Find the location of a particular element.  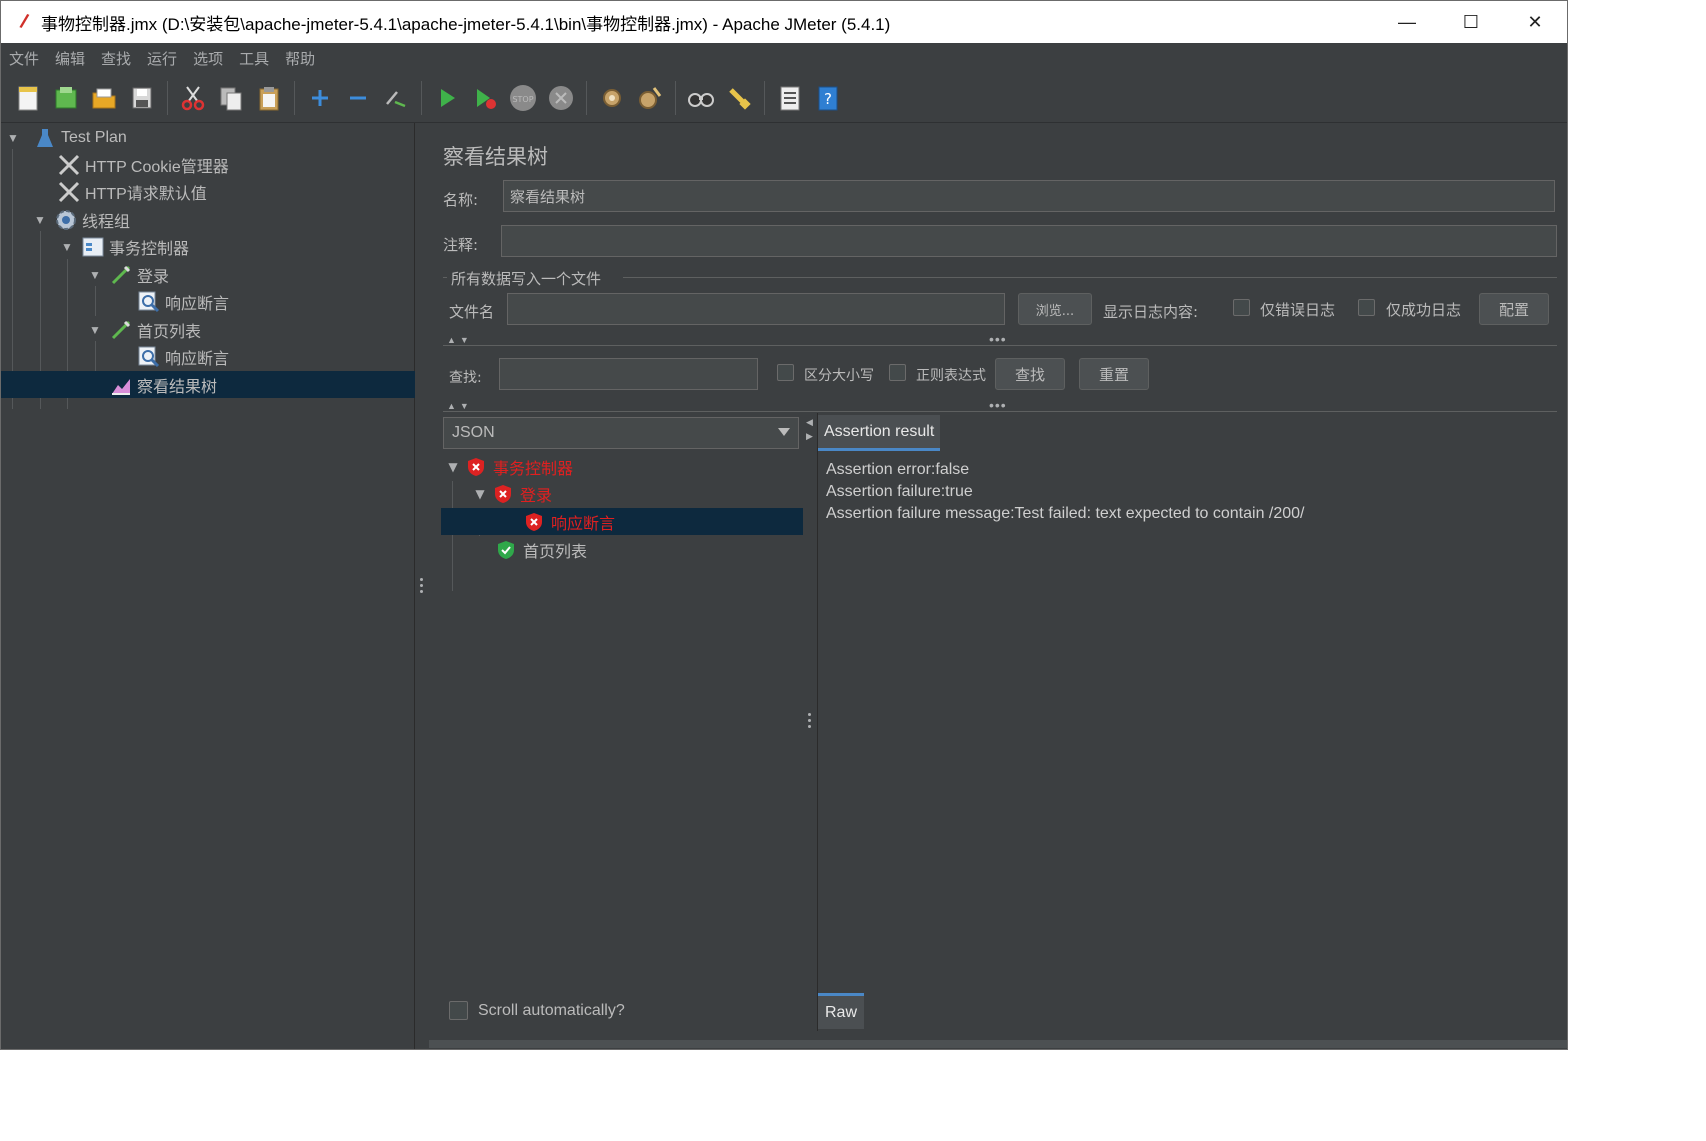

main-splitter is located at coordinates (422, 586).